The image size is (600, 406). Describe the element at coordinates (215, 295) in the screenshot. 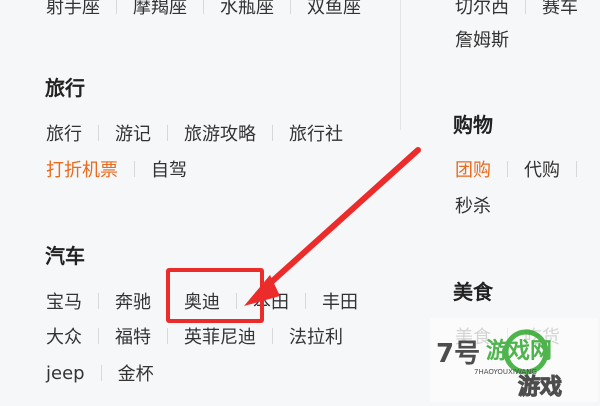

I see `annotation-highlight-box` at that location.